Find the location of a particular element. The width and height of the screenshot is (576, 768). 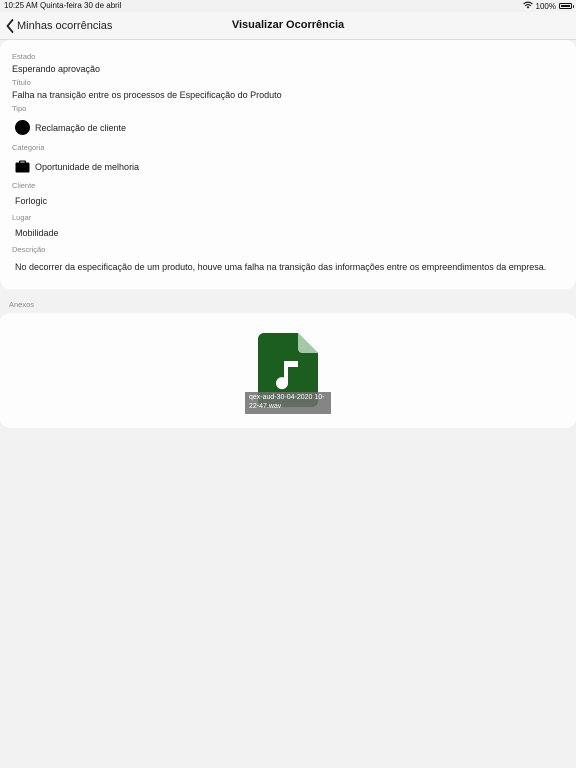

attachments-card: qex-aud-30-04-2020 10-22-47.wav is located at coordinates (288, 370).